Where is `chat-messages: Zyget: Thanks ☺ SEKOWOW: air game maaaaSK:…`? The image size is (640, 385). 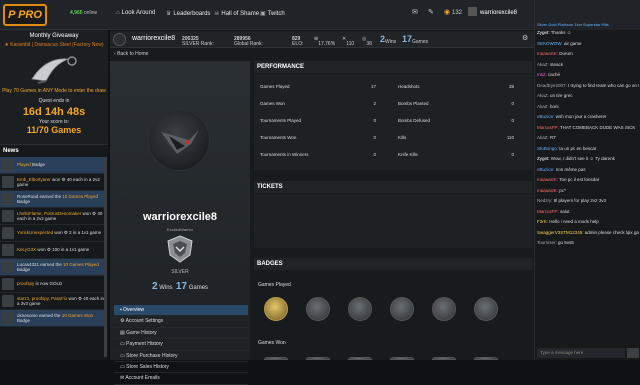
chat-messages: Zyget: Thanks ☺ SEKOWOW: air game maaaaSK:… is located at coordinates (588, 140).